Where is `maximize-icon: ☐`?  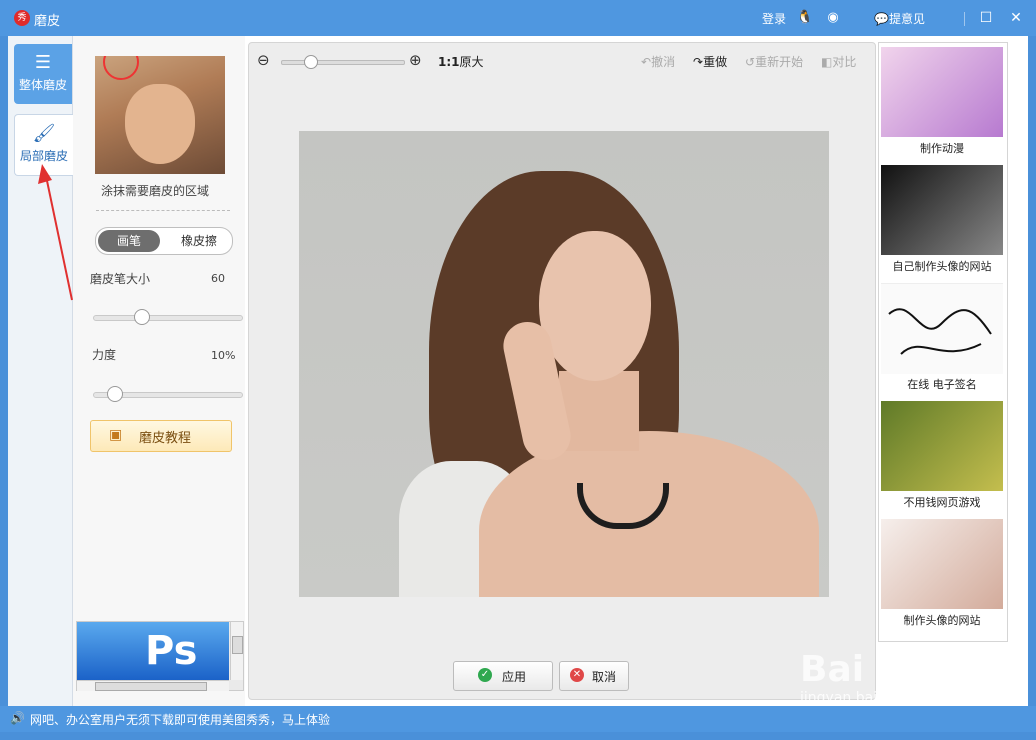 maximize-icon: ☐ is located at coordinates (986, 18).